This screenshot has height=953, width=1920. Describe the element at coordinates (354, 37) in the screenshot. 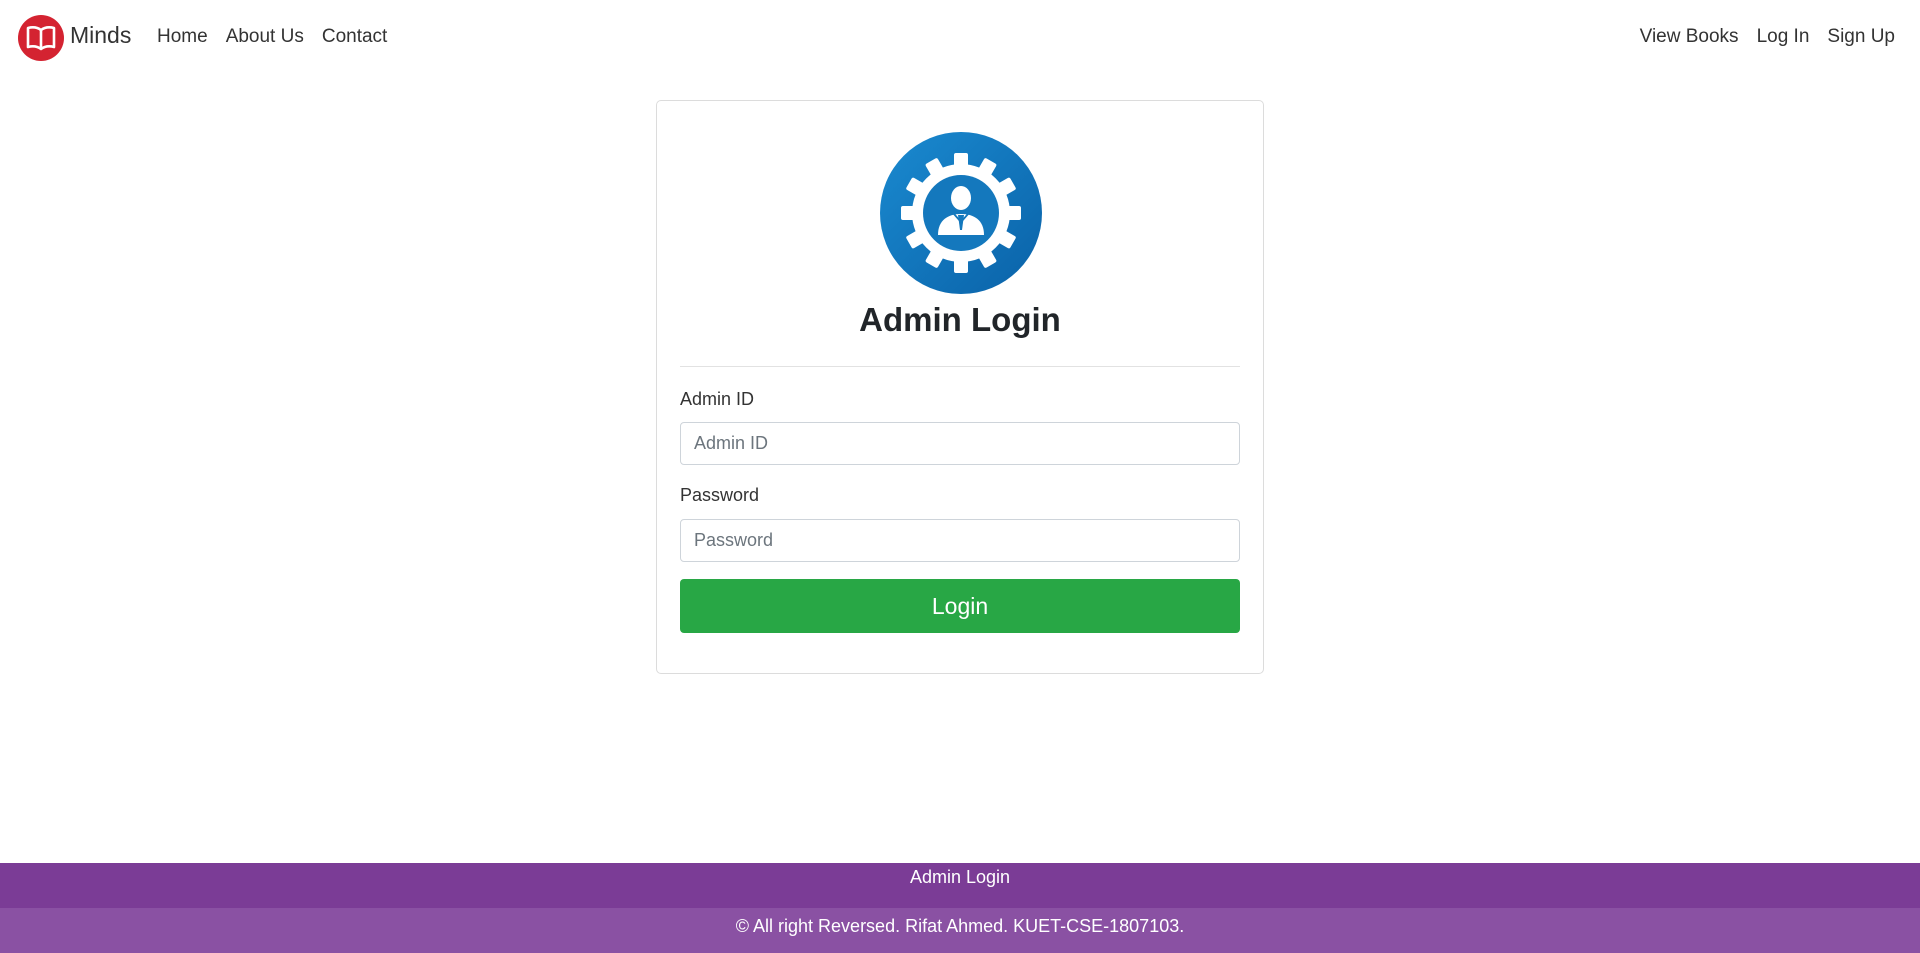

I see `nav-link-contact: Contact` at that location.